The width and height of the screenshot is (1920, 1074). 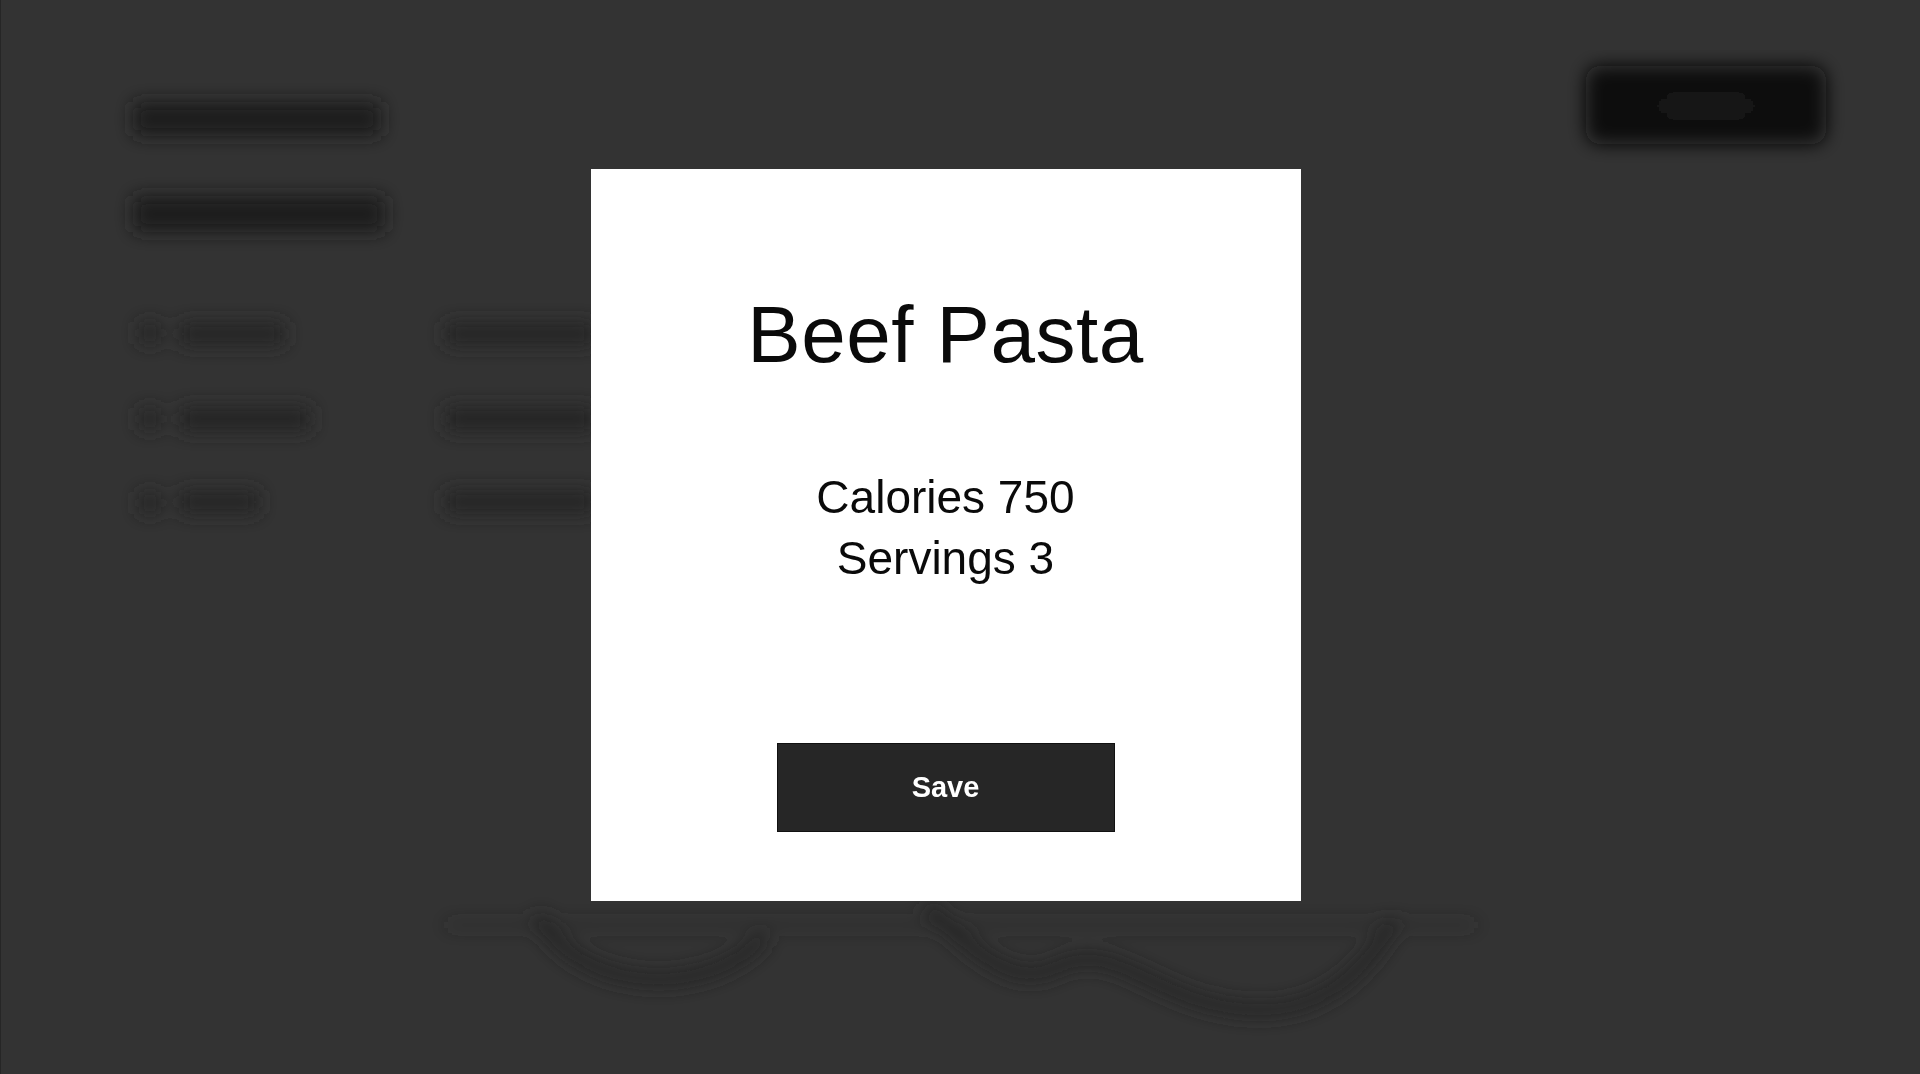 What do you see at coordinates (945, 335) in the screenshot?
I see `dialog-title: Beef Pasta` at bounding box center [945, 335].